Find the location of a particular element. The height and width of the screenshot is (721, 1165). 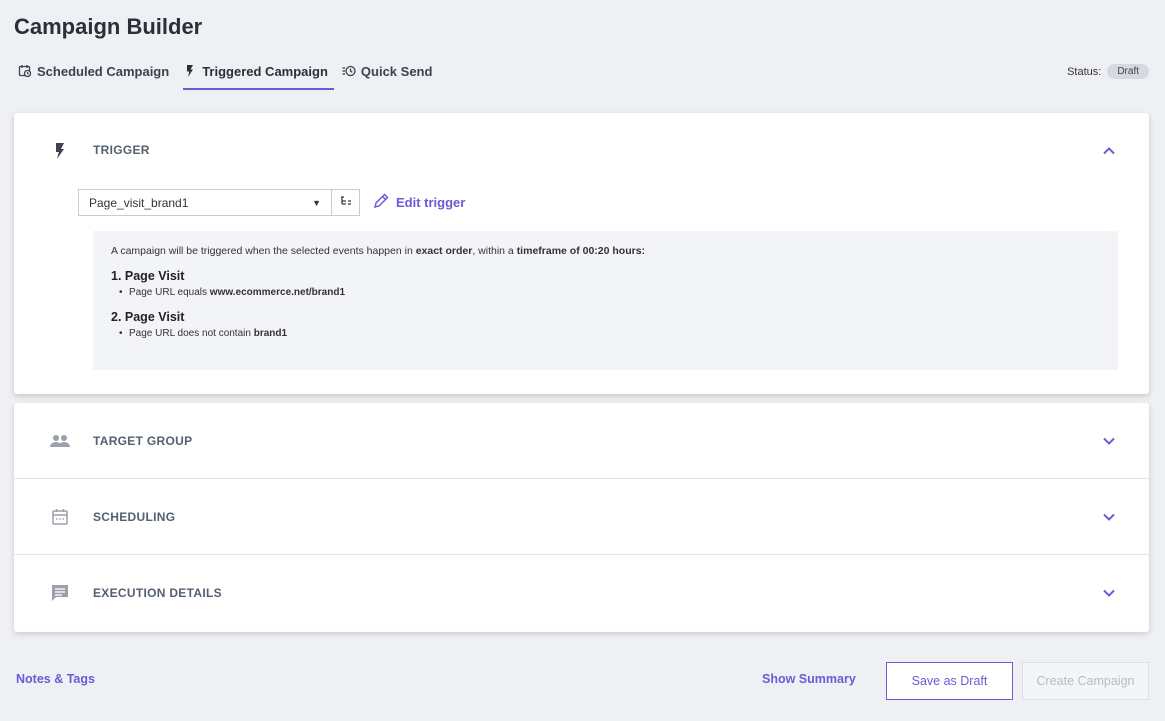

message-icon is located at coordinates (60, 593).